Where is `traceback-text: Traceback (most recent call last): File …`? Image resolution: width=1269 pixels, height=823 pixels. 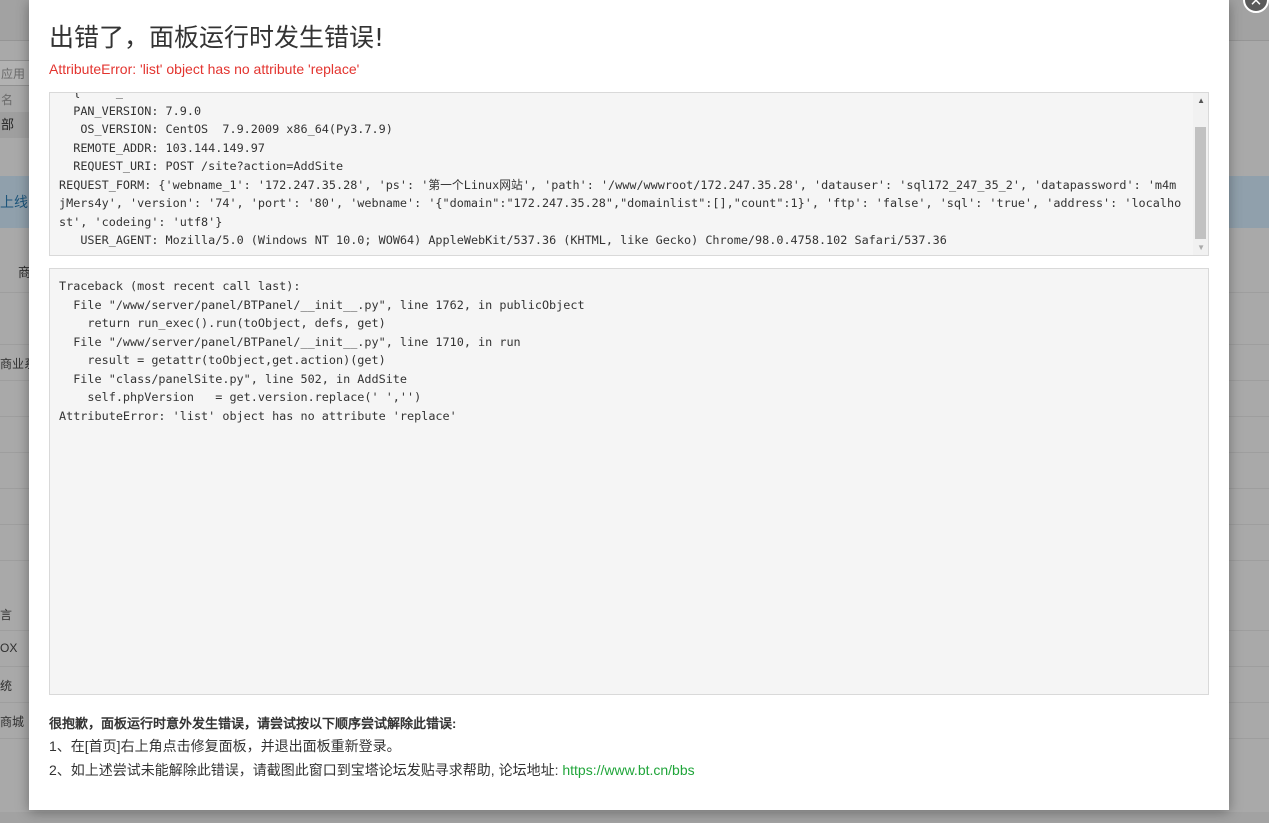 traceback-text: Traceback (most recent call last): File … is located at coordinates (322, 351).